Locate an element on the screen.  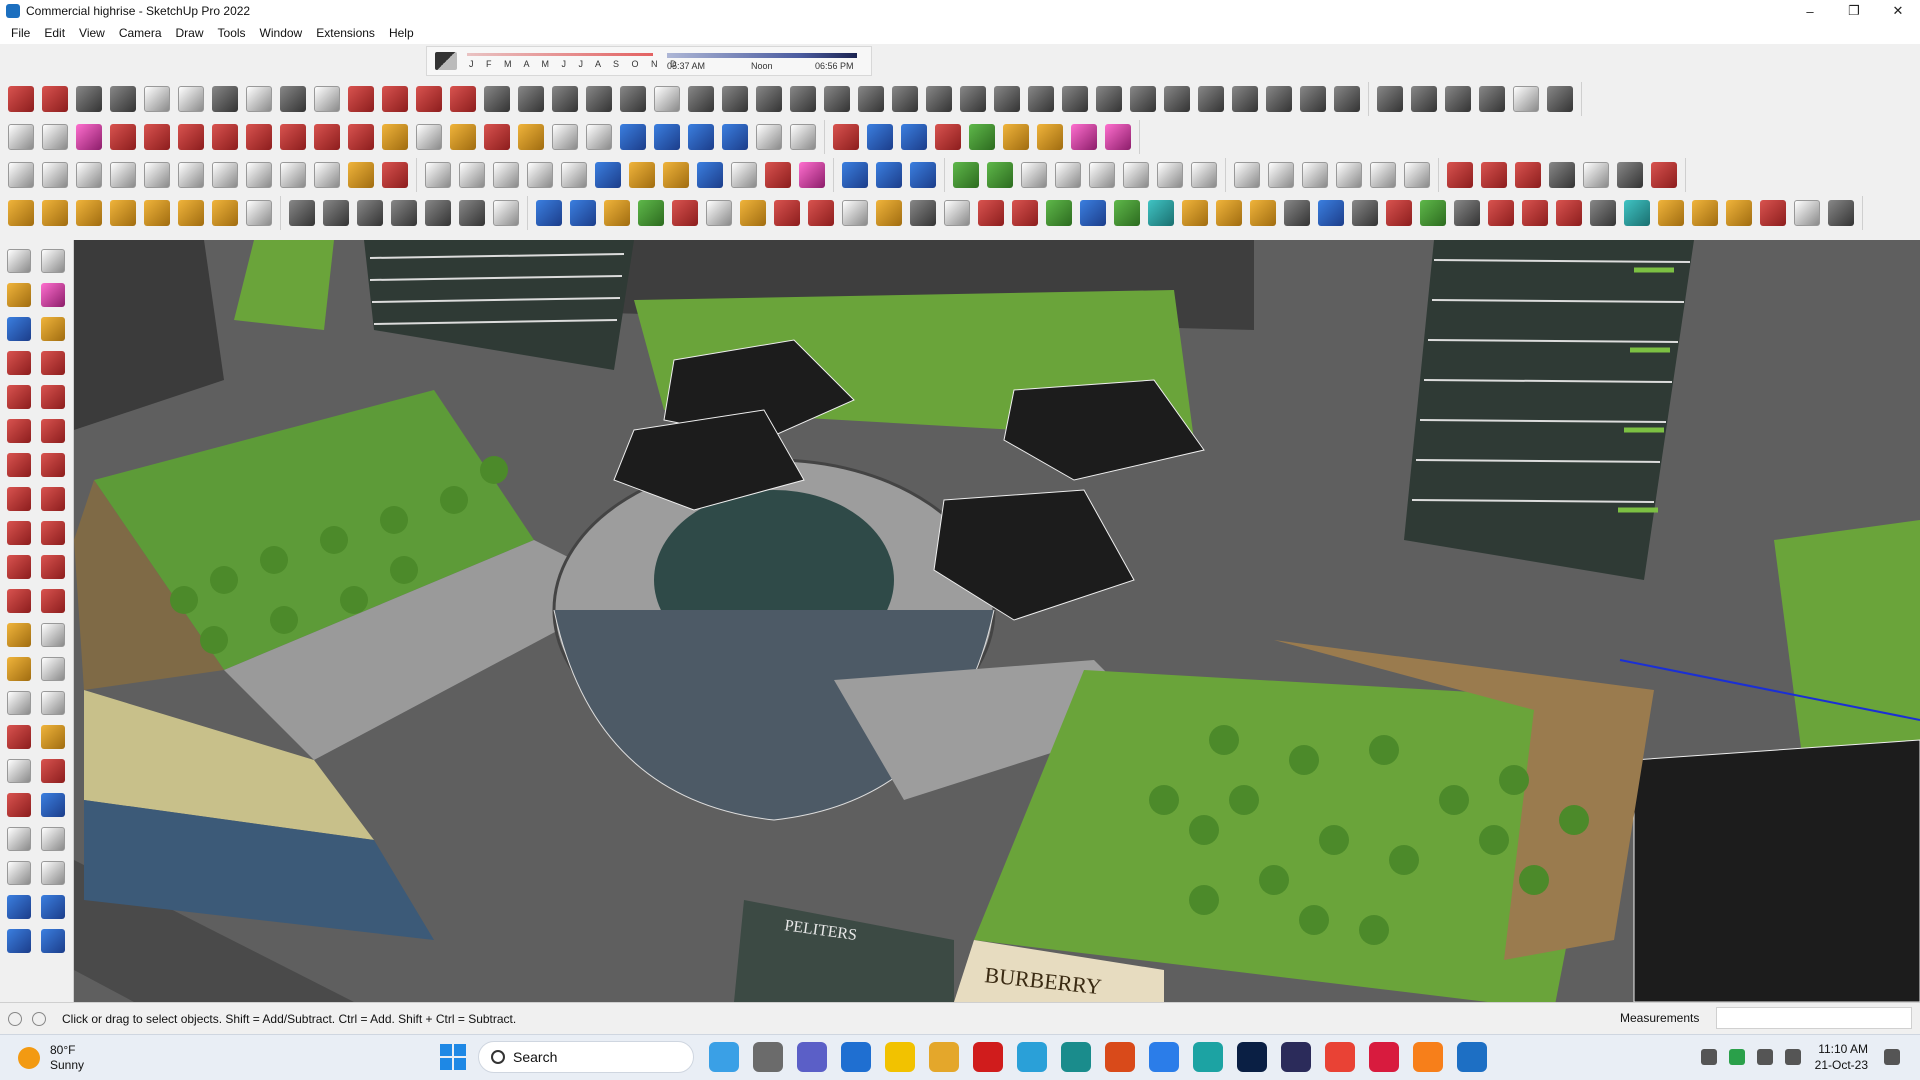
sketchup-viewer-app-icon is located at coordinates (1208, 1057).